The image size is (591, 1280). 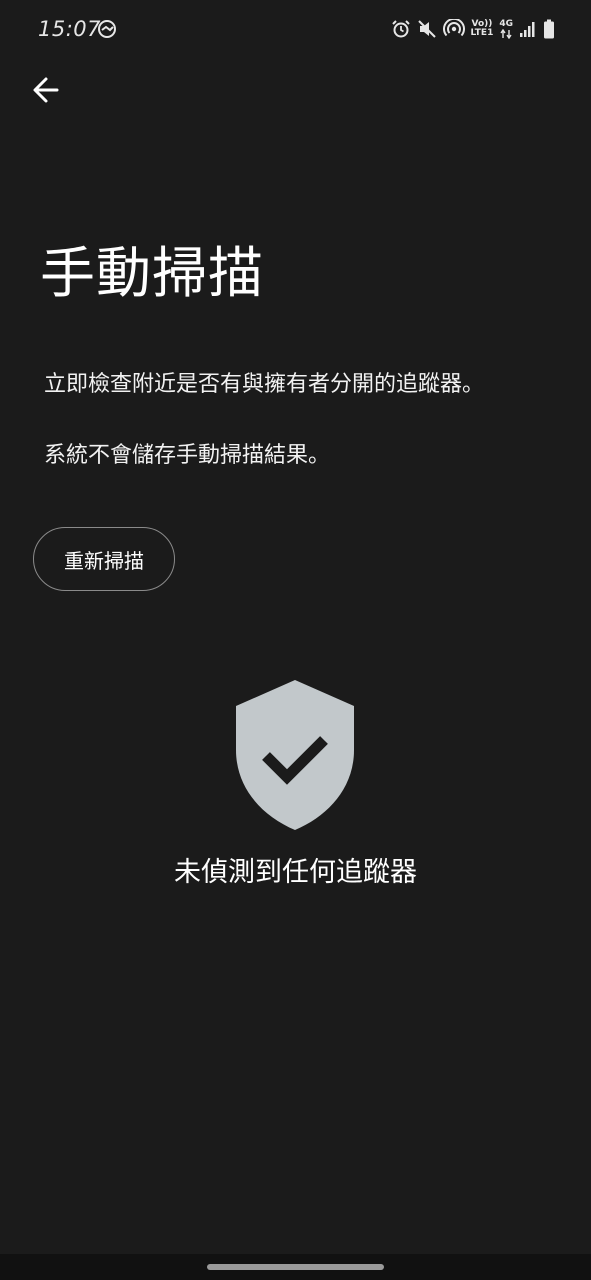 What do you see at coordinates (107, 29) in the screenshot?
I see `sync-icon` at bounding box center [107, 29].